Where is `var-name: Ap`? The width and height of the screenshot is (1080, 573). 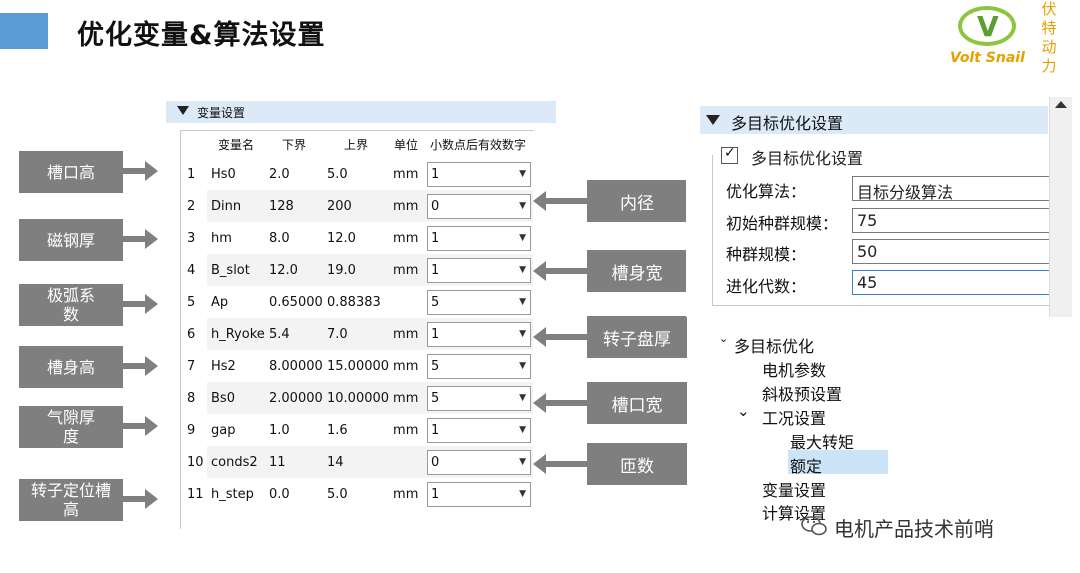 var-name: Ap is located at coordinates (236, 302).